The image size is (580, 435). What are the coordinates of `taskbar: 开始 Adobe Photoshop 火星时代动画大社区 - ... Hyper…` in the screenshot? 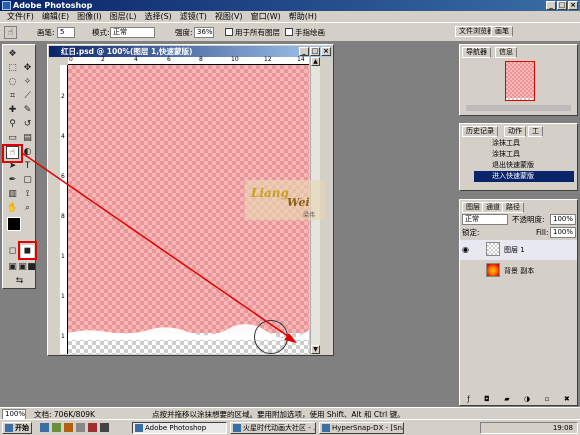 It's located at (290, 427).